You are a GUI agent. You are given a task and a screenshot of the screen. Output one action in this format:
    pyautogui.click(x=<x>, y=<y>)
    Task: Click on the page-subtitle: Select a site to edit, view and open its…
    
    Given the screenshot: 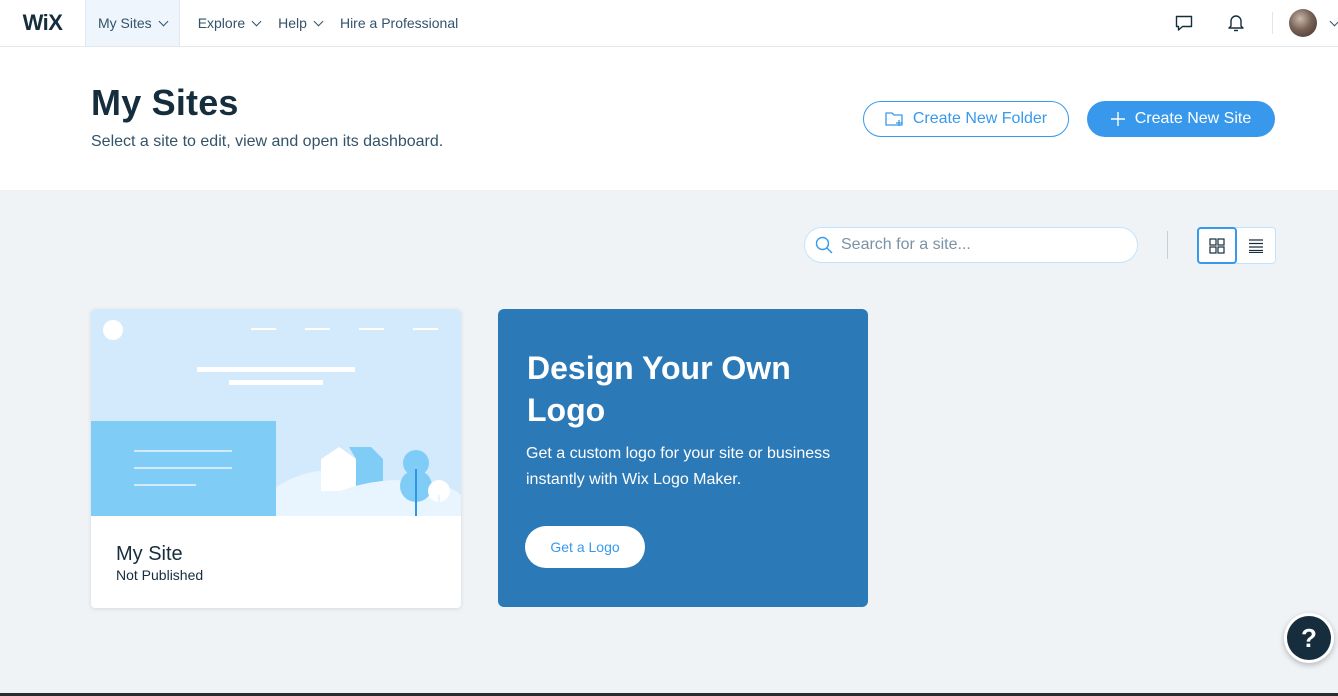 What is the action you would take?
    pyautogui.click(x=267, y=141)
    